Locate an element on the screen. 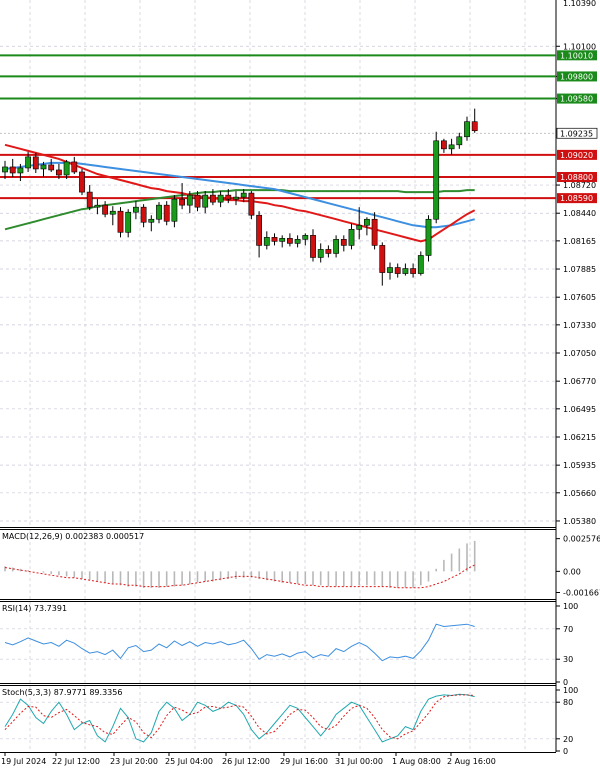  time-tick-5: 29 Jul 16:00 is located at coordinates (304, 761).